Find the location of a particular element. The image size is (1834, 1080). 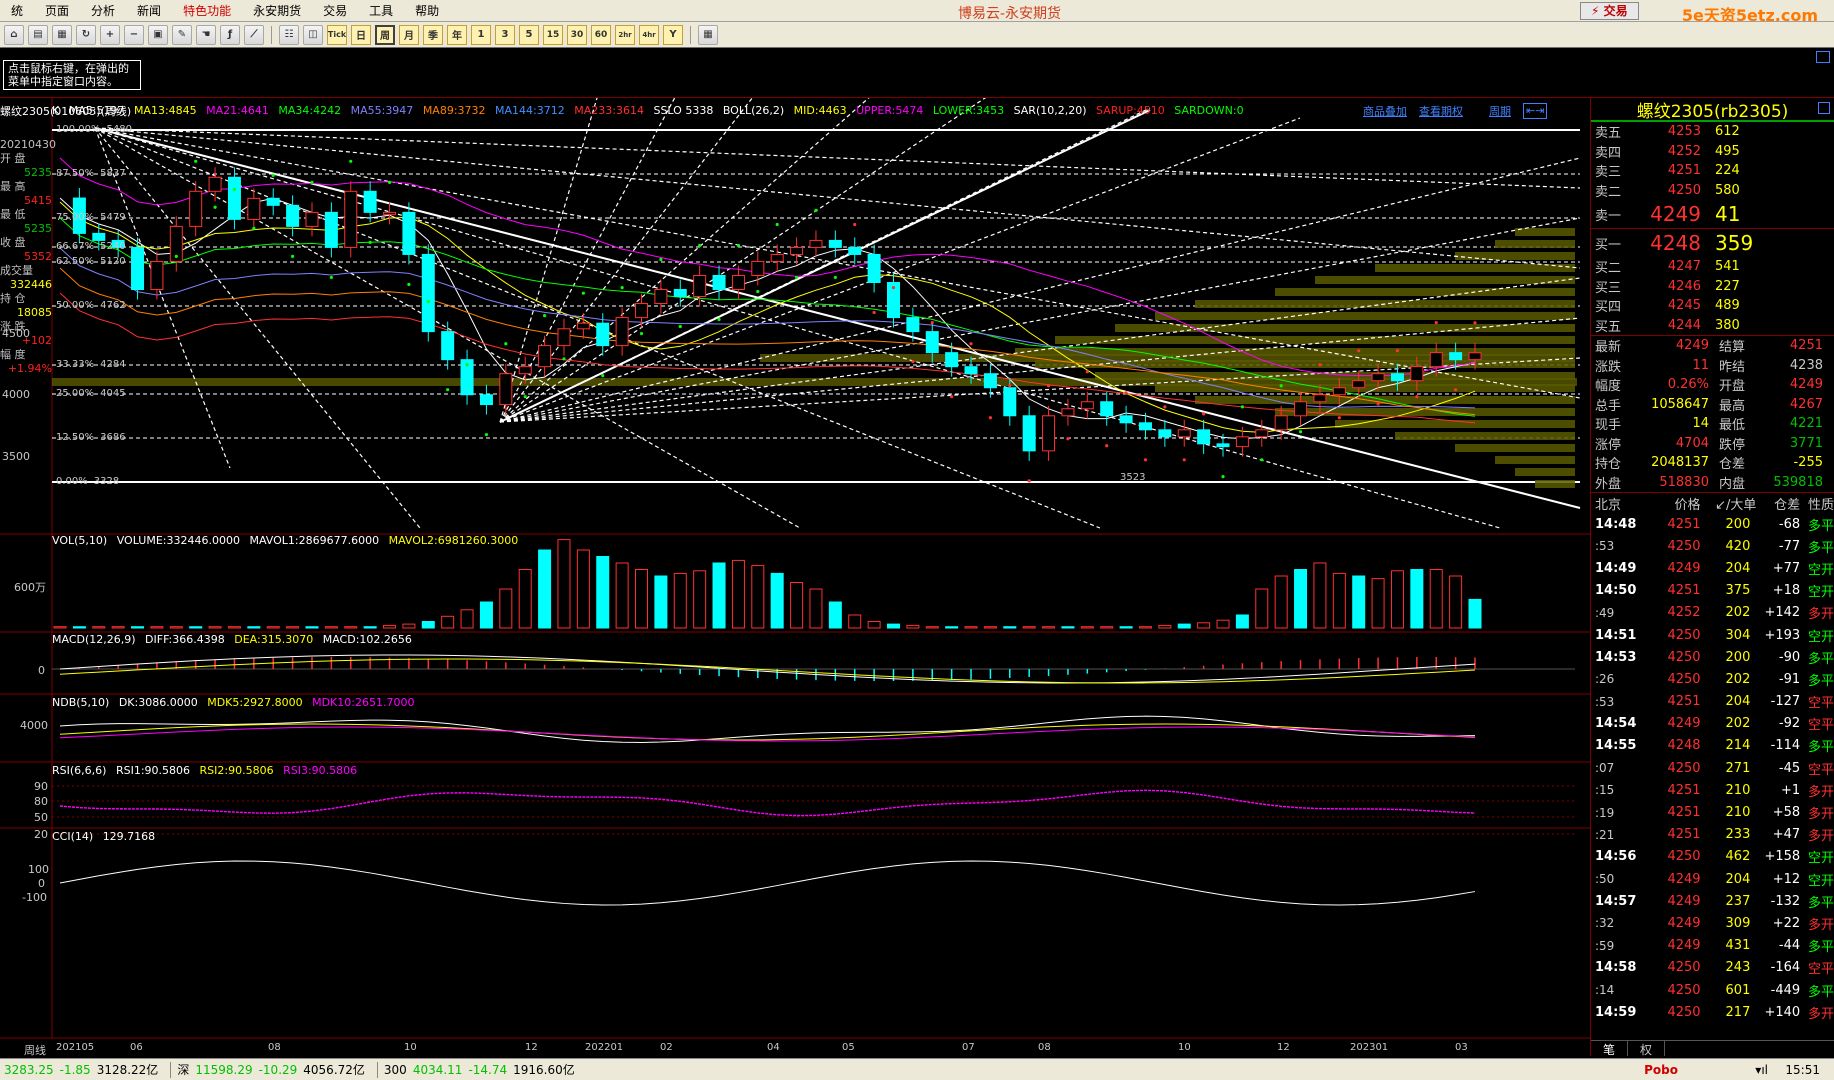

stat-value: 14 is located at coordinates (1700, 424).